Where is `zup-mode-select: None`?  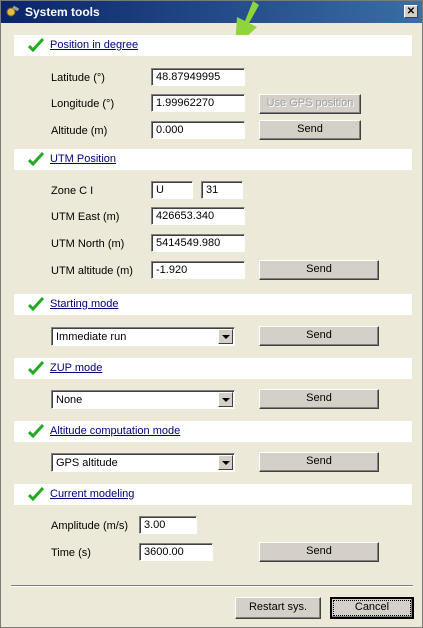 zup-mode-select: None is located at coordinates (143, 399).